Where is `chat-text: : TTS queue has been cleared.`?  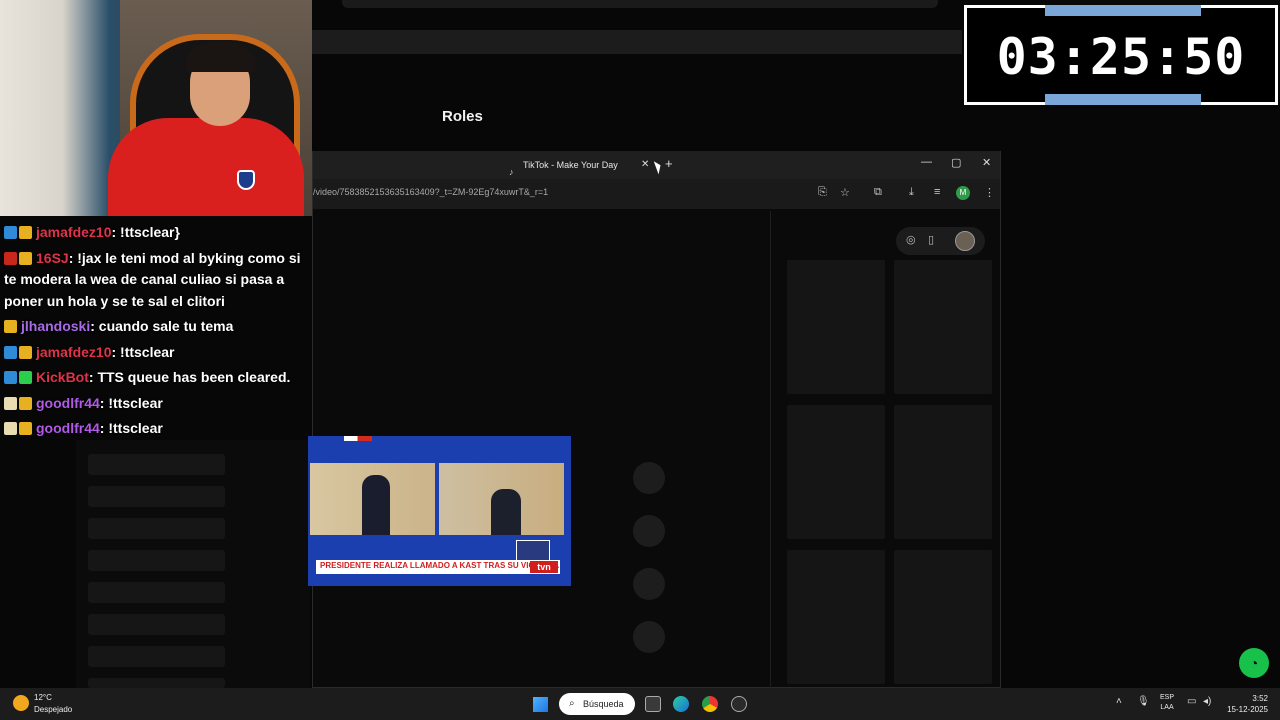 chat-text: : TTS queue has been cleared. is located at coordinates (189, 377).